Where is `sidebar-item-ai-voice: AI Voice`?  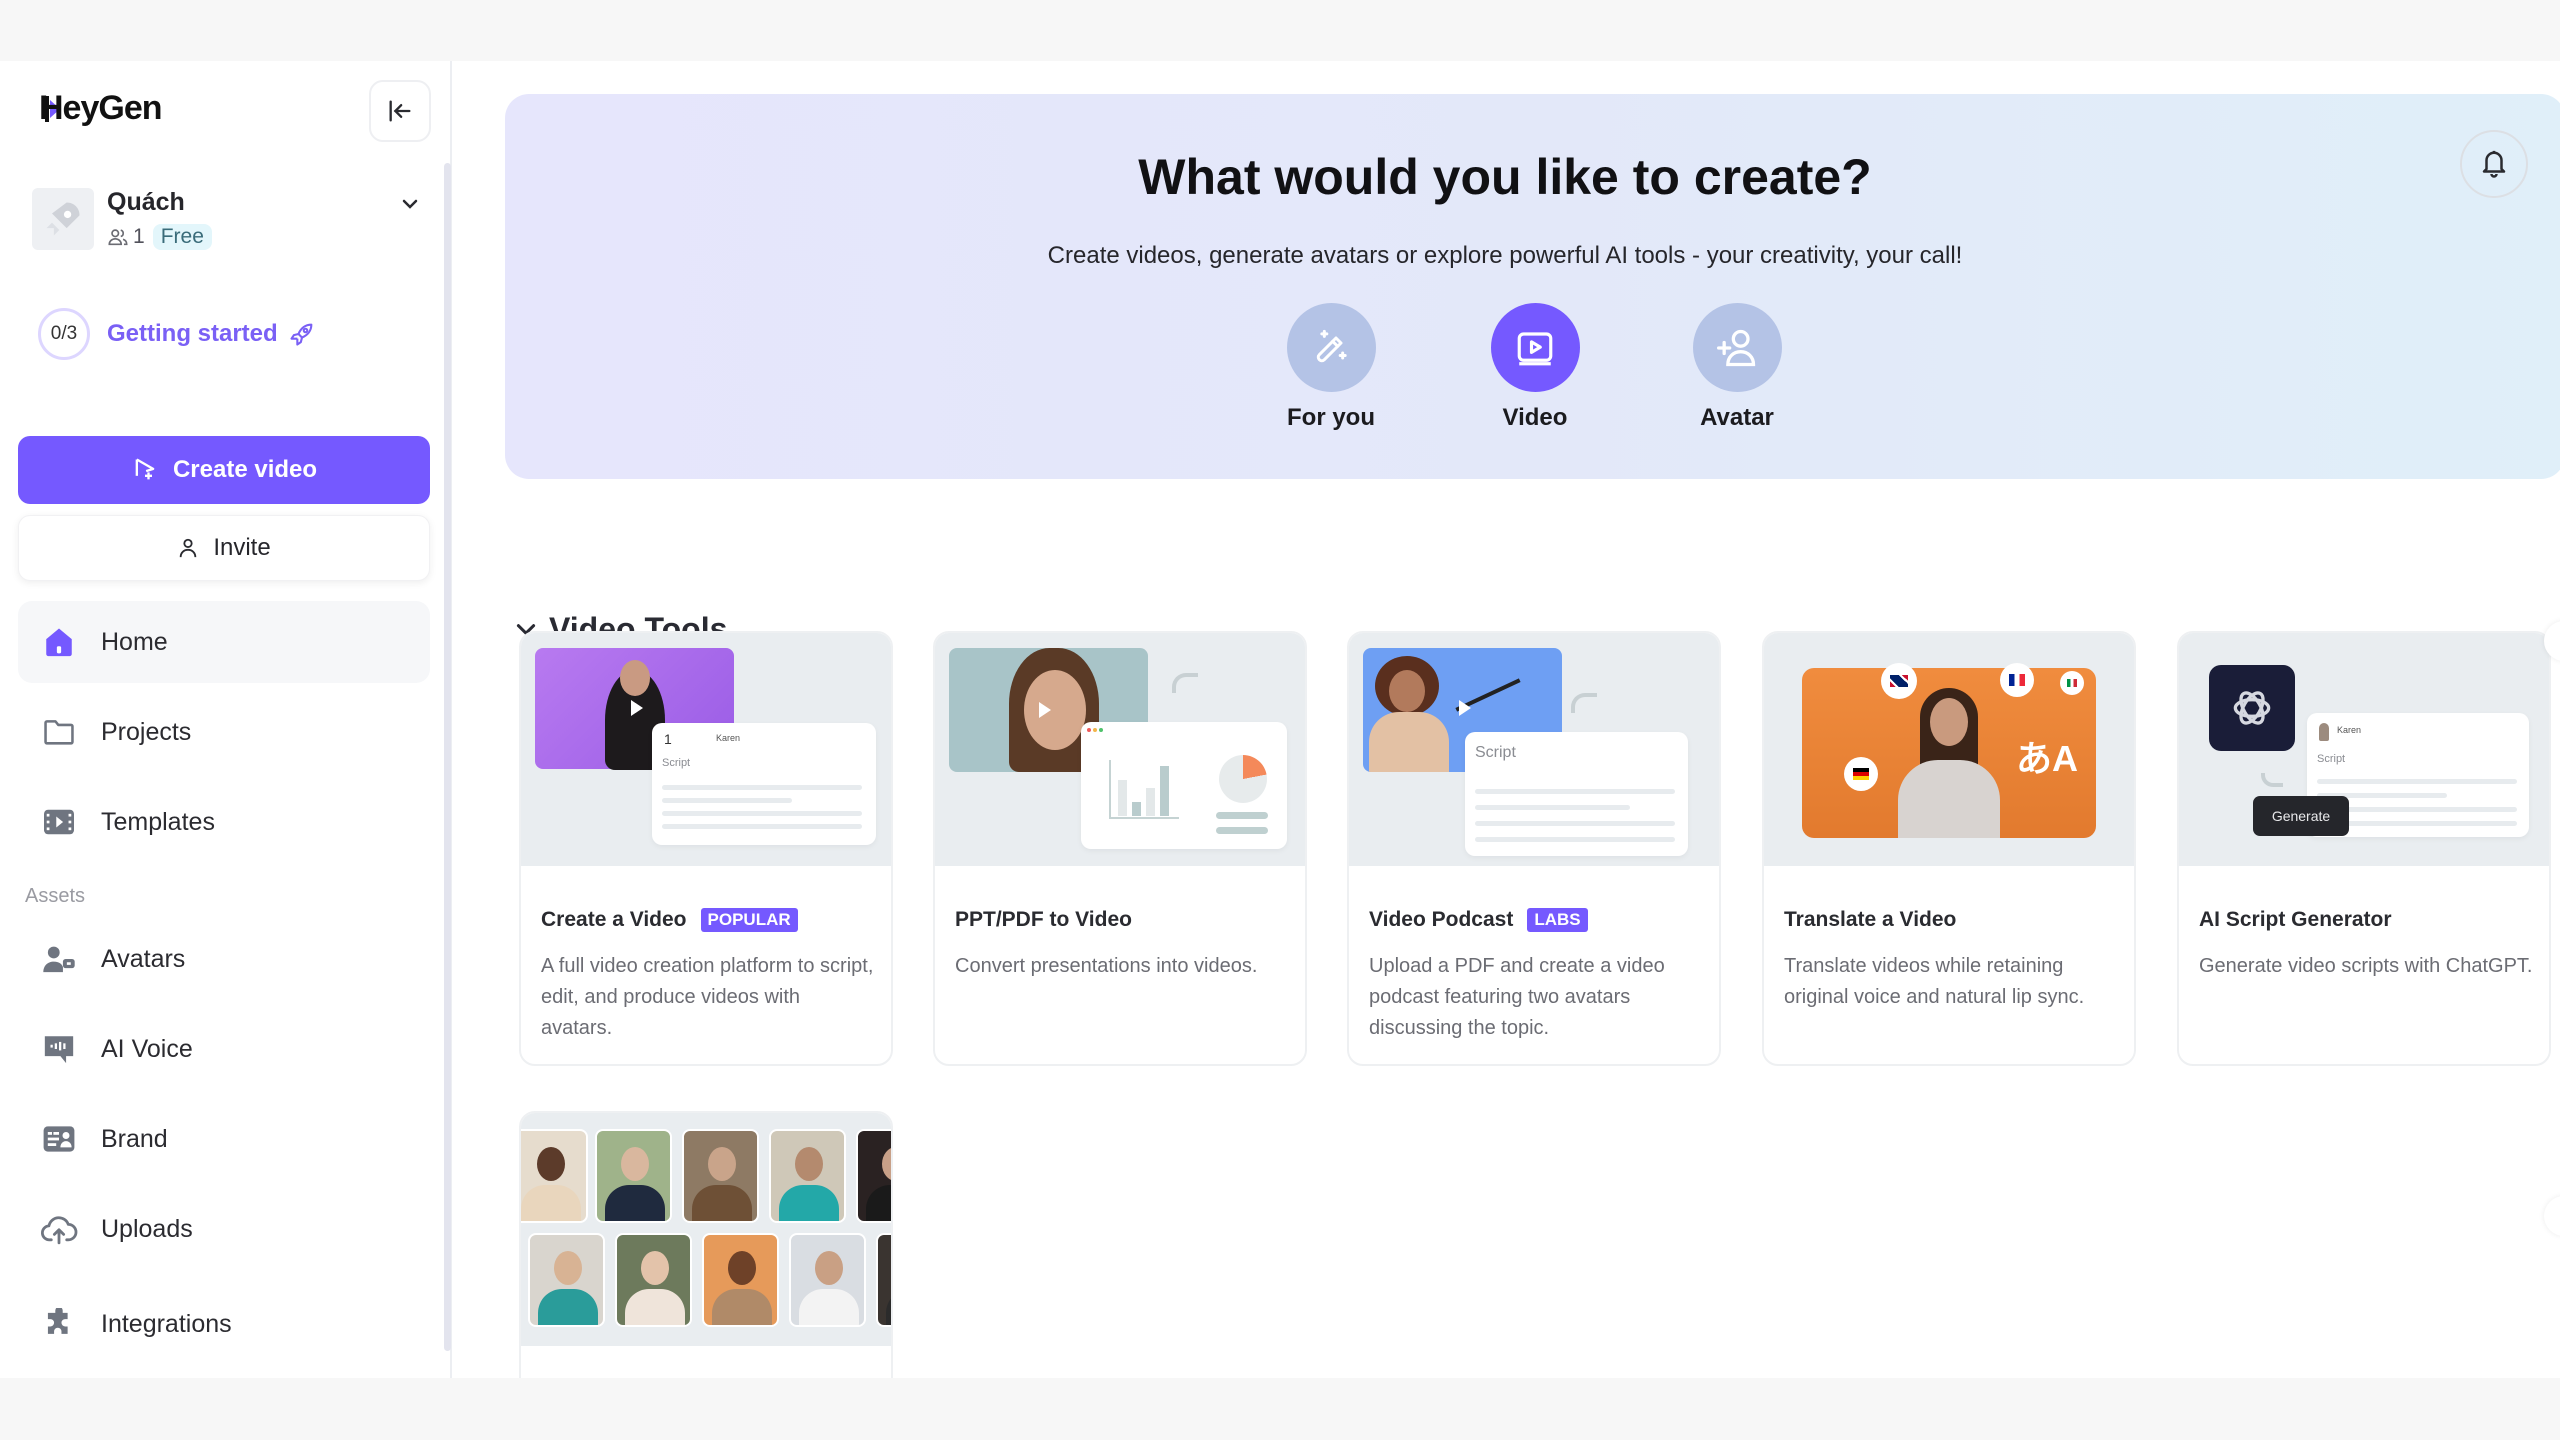
sidebar-item-ai-voice: AI Voice is located at coordinates (224, 1049).